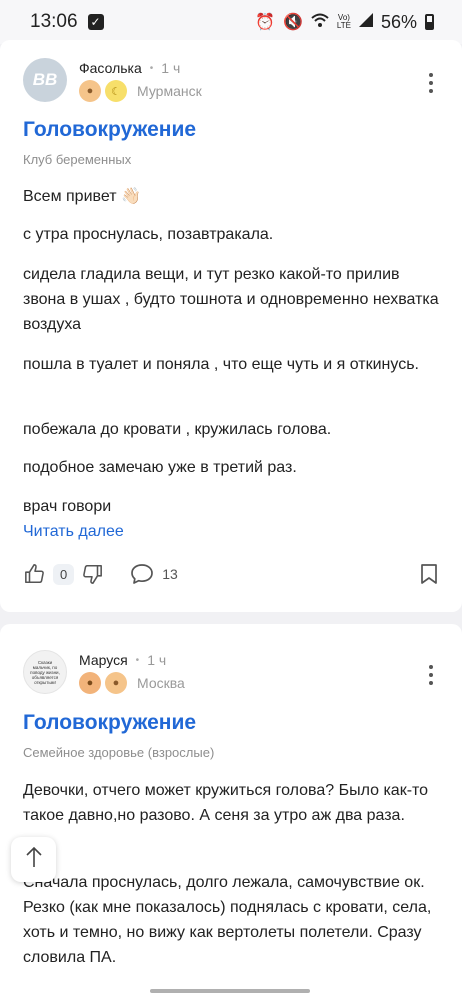 The height and width of the screenshot is (1000, 462). I want to click on status-time: 13:06, so click(54, 21).